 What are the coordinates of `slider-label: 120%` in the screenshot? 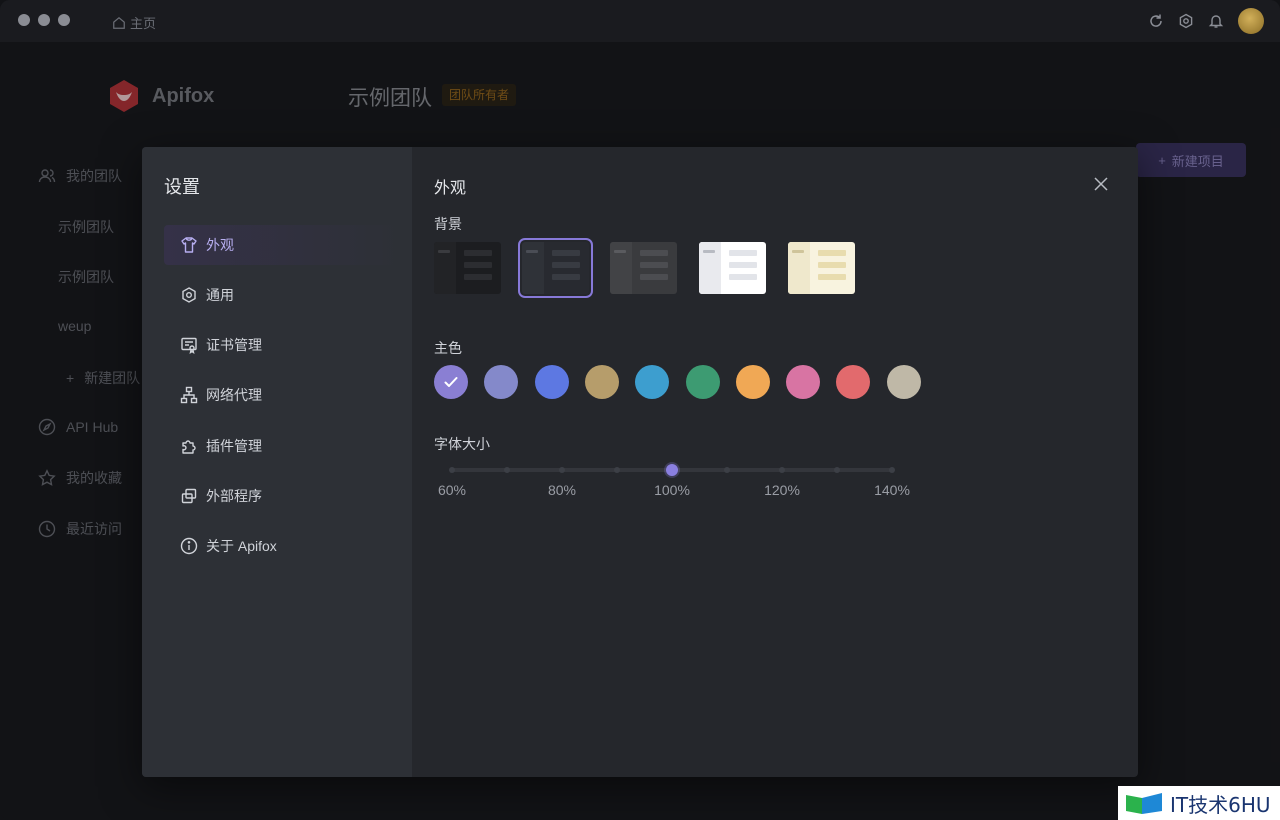 It's located at (782, 490).